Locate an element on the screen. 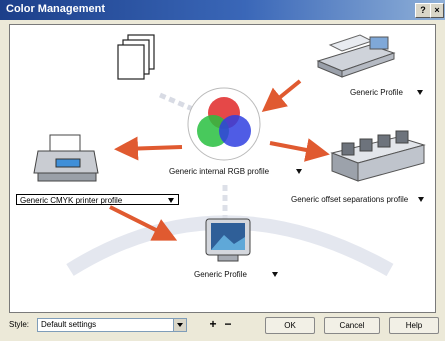 The width and height of the screenshot is (445, 341). printer-icon is located at coordinates (67, 159).